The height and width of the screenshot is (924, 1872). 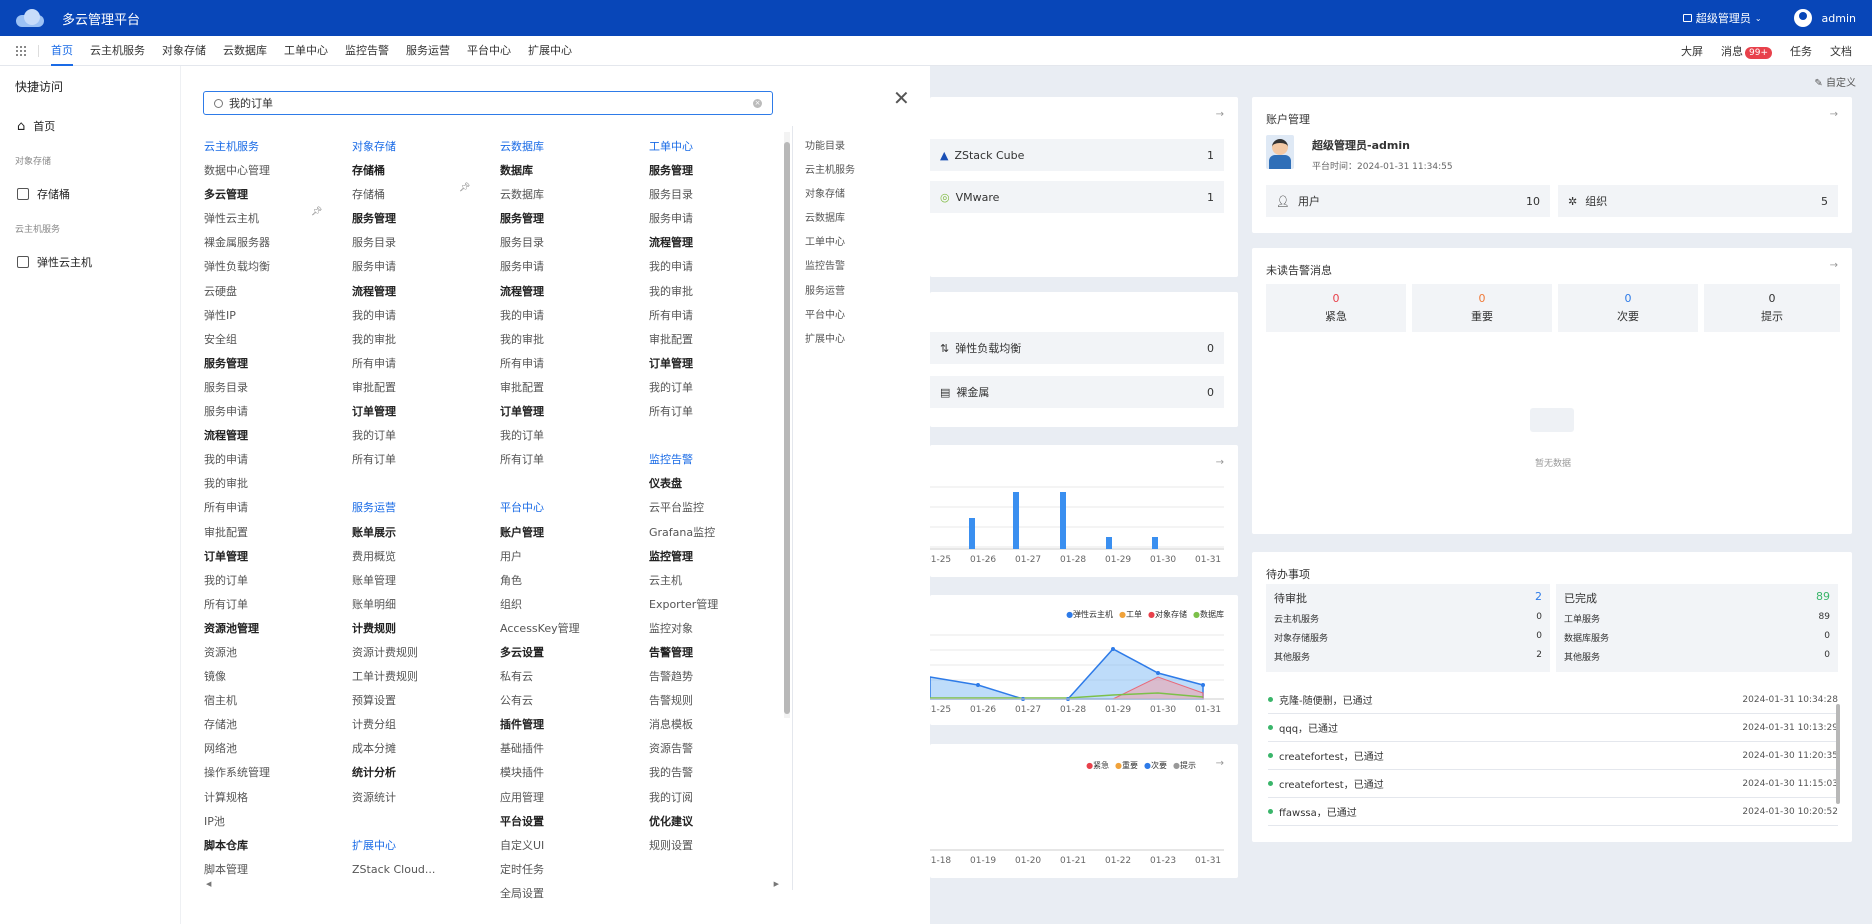 What do you see at coordinates (1772, 308) in the screenshot?
I see `alert-hint: 0 提示` at bounding box center [1772, 308].